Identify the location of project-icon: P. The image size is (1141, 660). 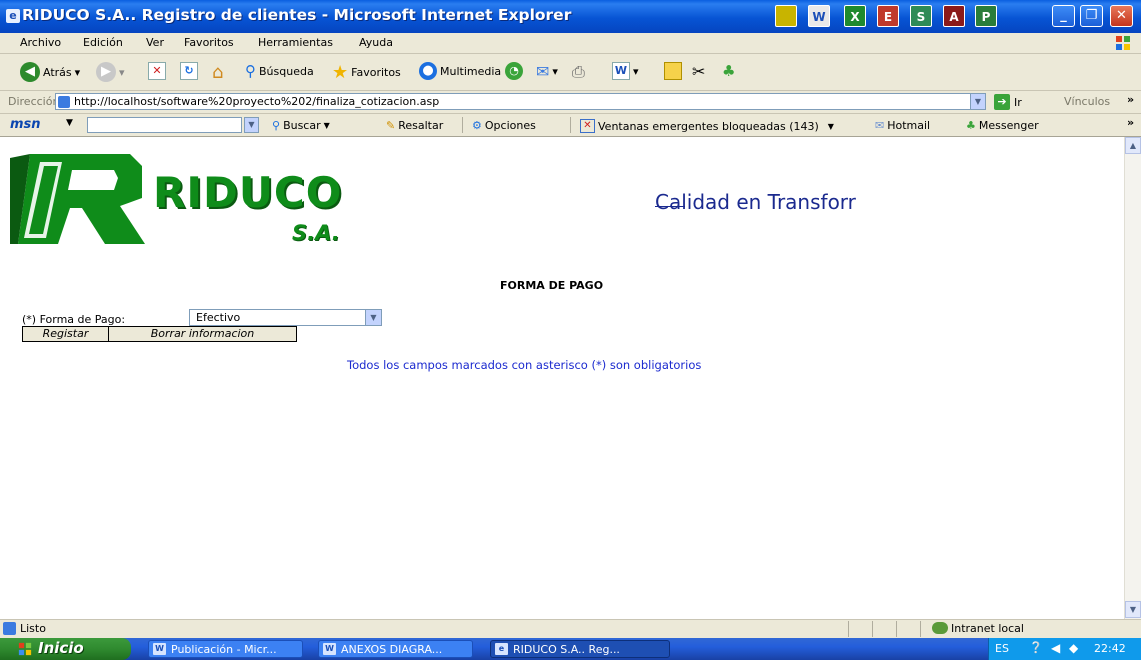
(986, 16).